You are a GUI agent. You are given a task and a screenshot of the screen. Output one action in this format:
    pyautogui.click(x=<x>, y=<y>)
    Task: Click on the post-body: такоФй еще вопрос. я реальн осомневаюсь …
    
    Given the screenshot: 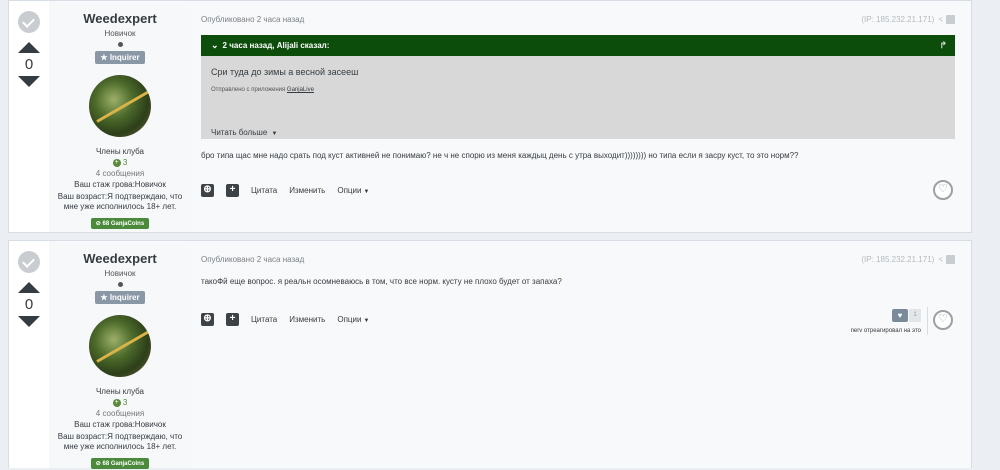 What is the action you would take?
    pyautogui.click(x=381, y=281)
    